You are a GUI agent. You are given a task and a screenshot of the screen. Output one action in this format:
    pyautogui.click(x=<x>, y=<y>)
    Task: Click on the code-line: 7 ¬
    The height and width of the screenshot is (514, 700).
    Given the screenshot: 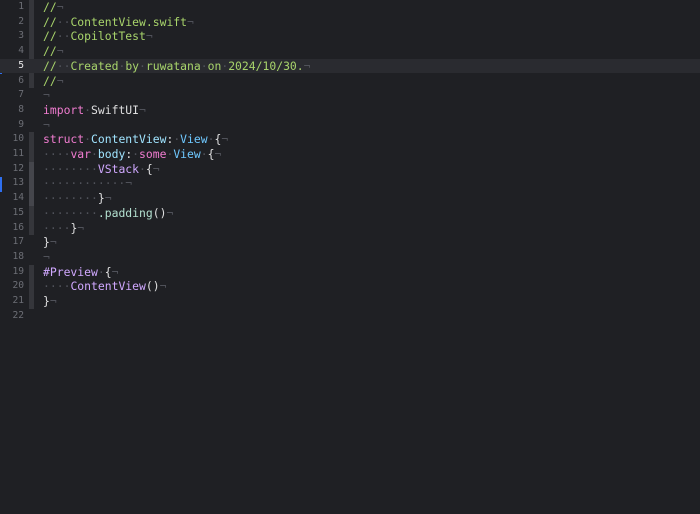 What is the action you would take?
    pyautogui.click(x=350, y=95)
    